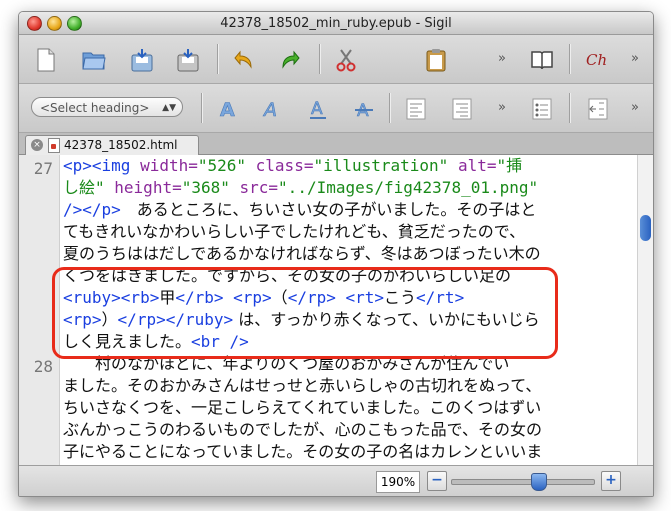  I want to click on align-right-button, so click(462, 109).